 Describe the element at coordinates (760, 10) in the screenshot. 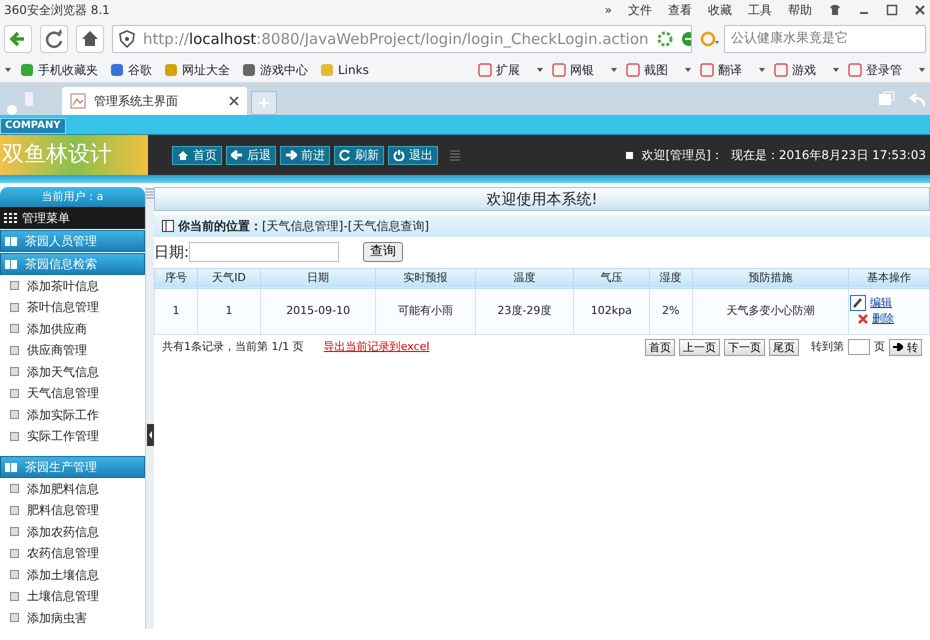

I see `menu-item: 工具` at that location.